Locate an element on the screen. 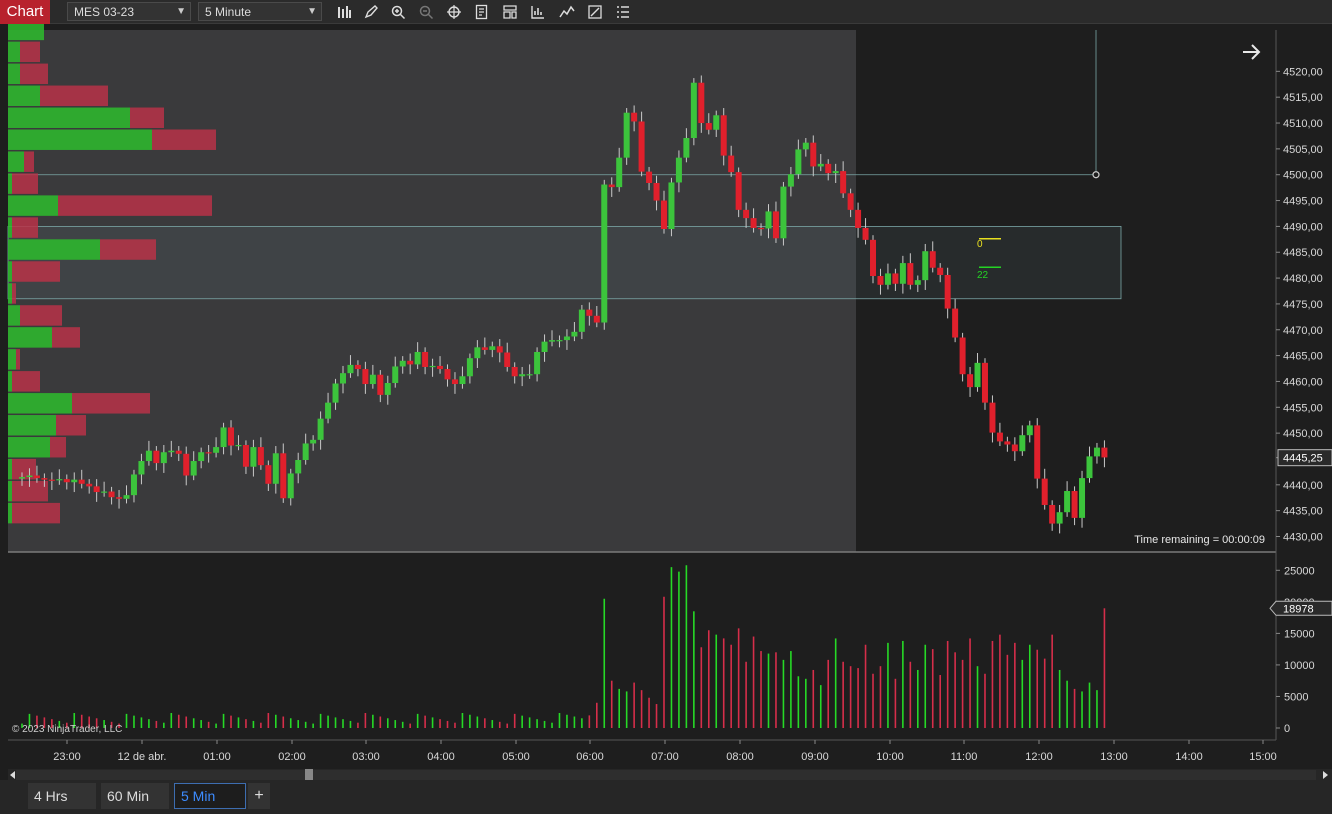 The image size is (1332, 814). tab-4-hrs-label: 4 Hrs is located at coordinates (51, 796).